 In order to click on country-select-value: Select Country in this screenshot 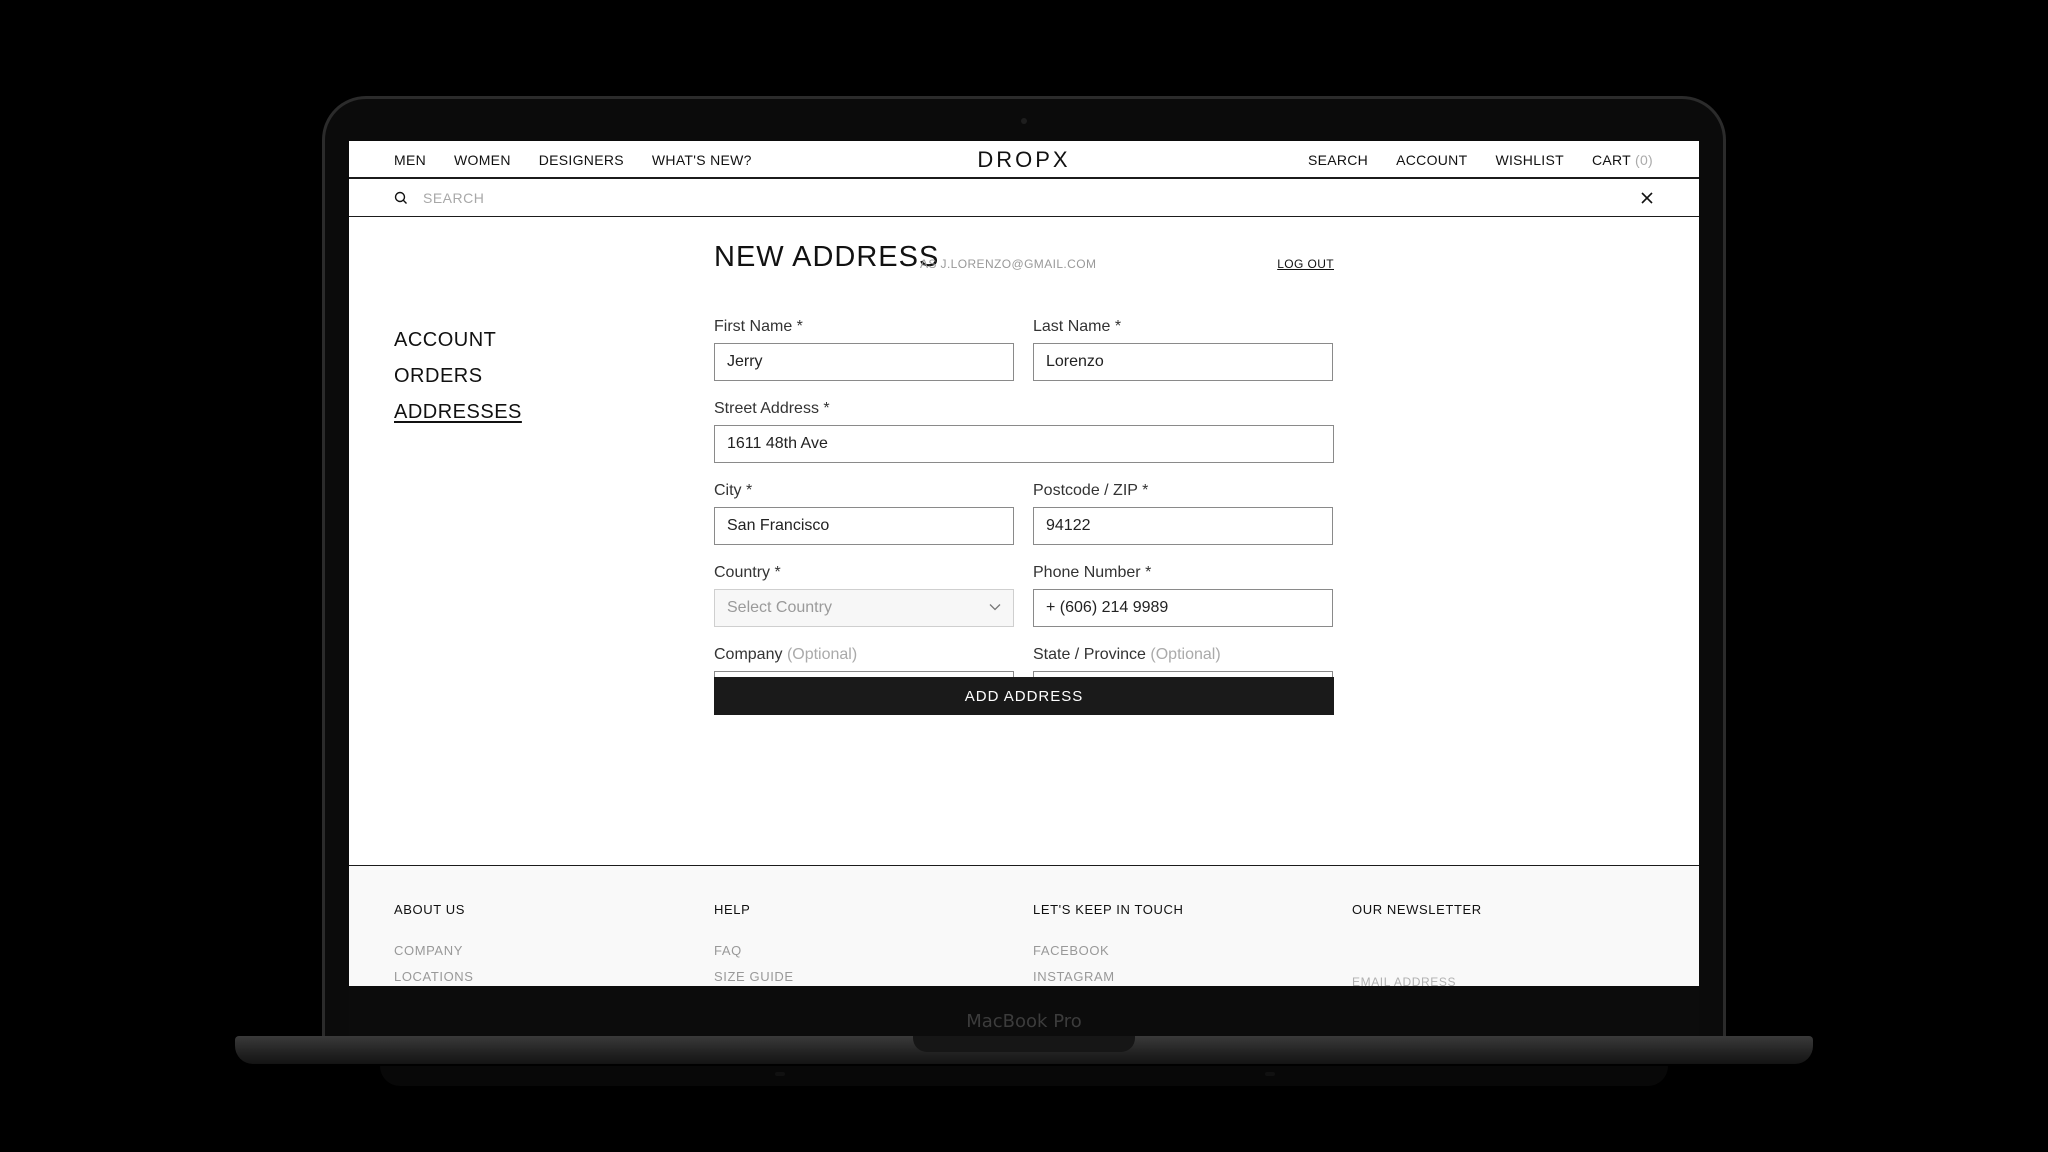, I will do `click(779, 607)`.